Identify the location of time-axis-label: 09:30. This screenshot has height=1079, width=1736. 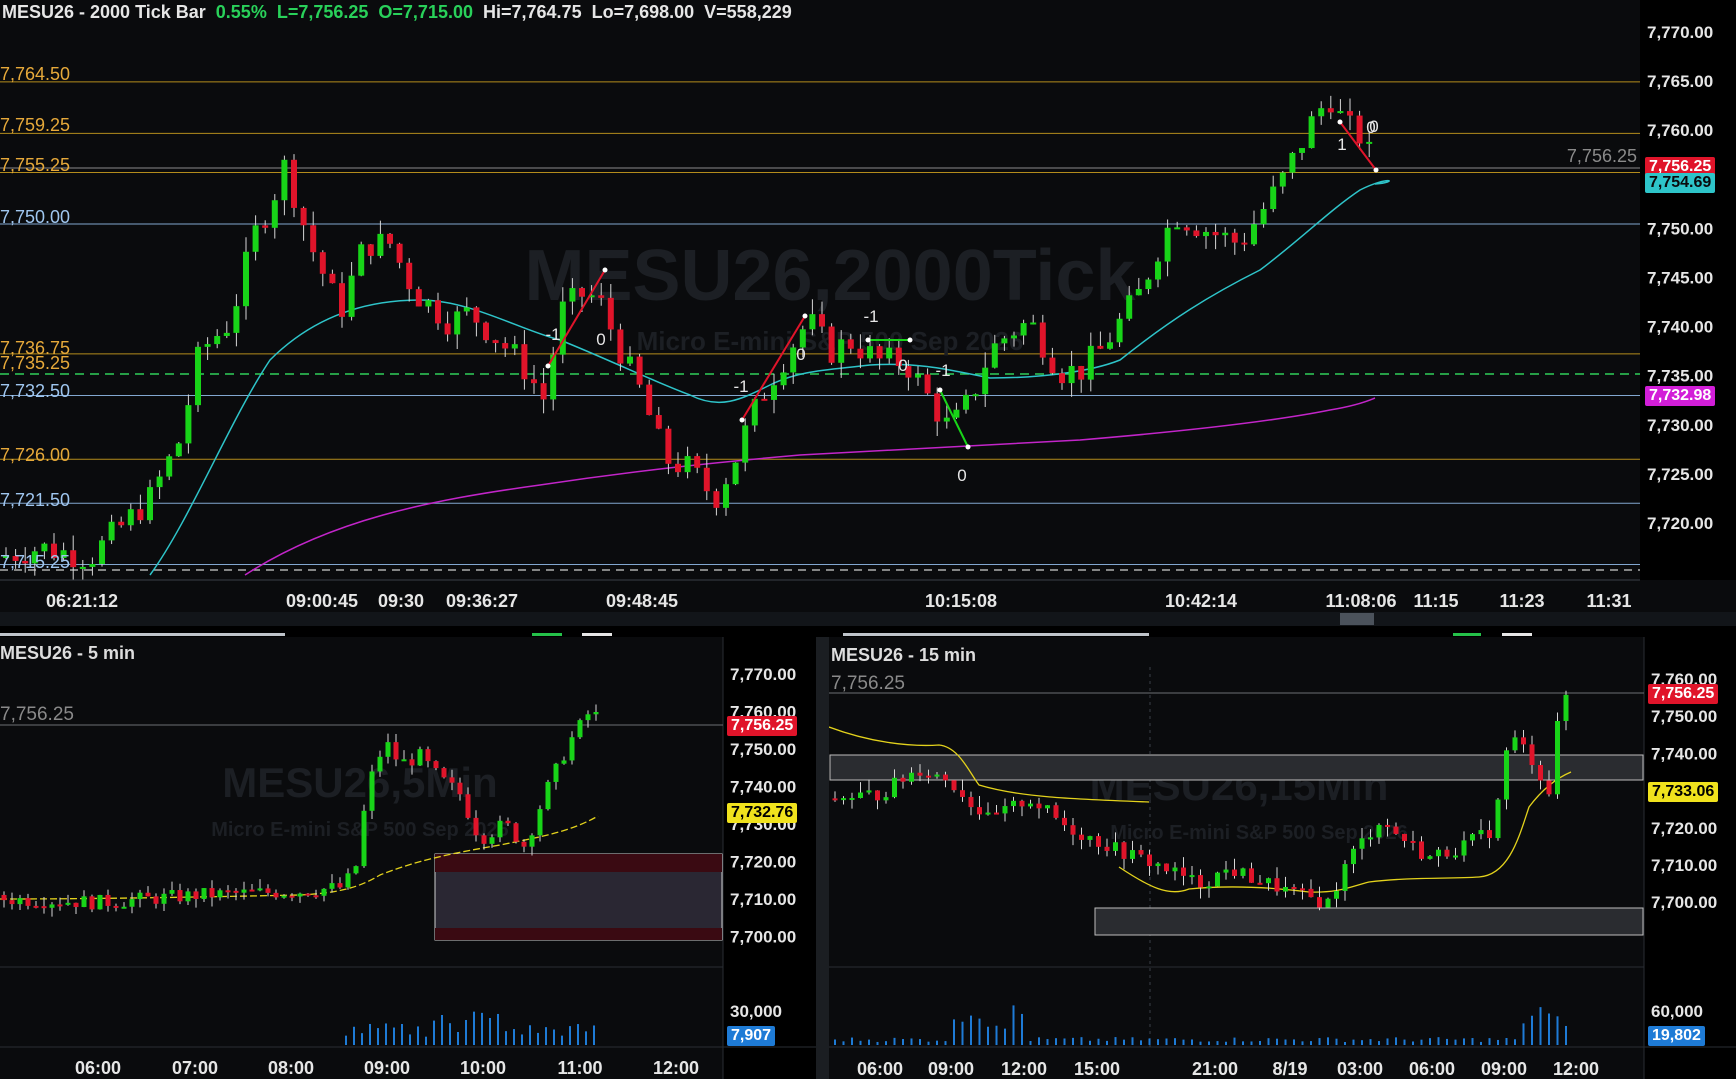
(401, 601).